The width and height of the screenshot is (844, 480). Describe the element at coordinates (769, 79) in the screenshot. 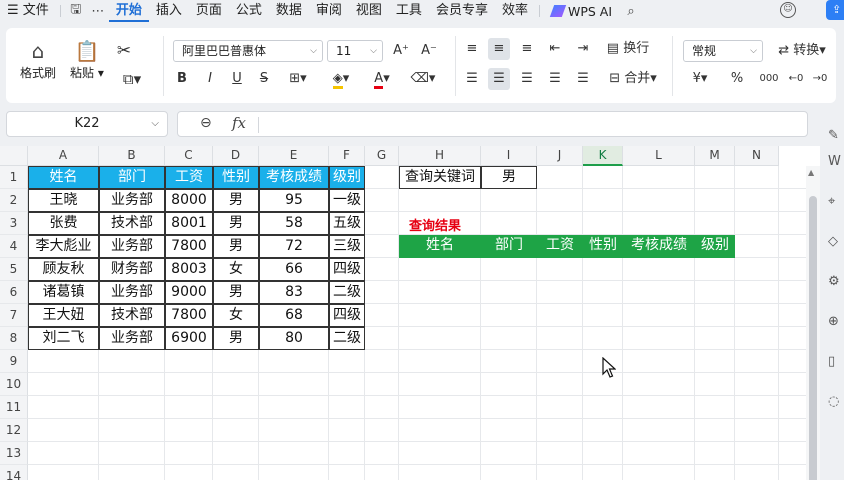

I see `thousands-separator-icon: 000` at that location.